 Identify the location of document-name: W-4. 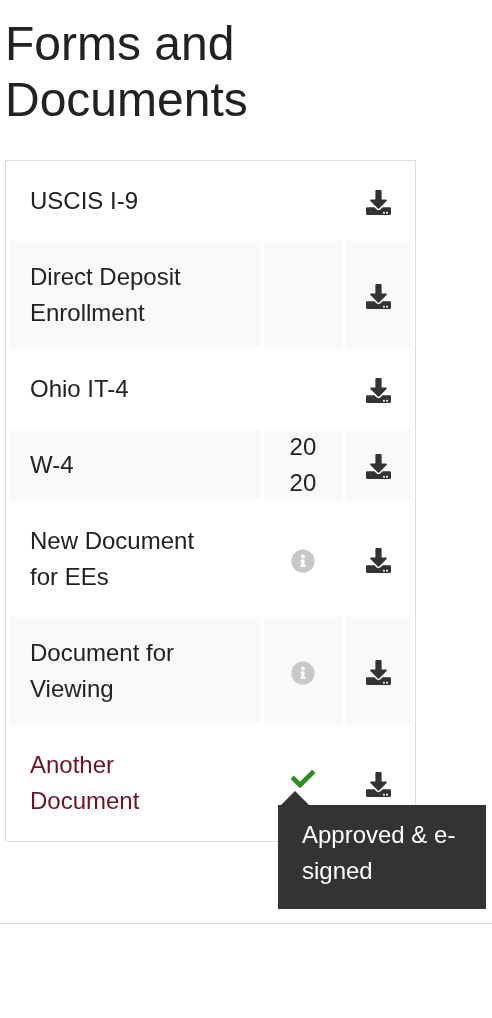
(52, 465).